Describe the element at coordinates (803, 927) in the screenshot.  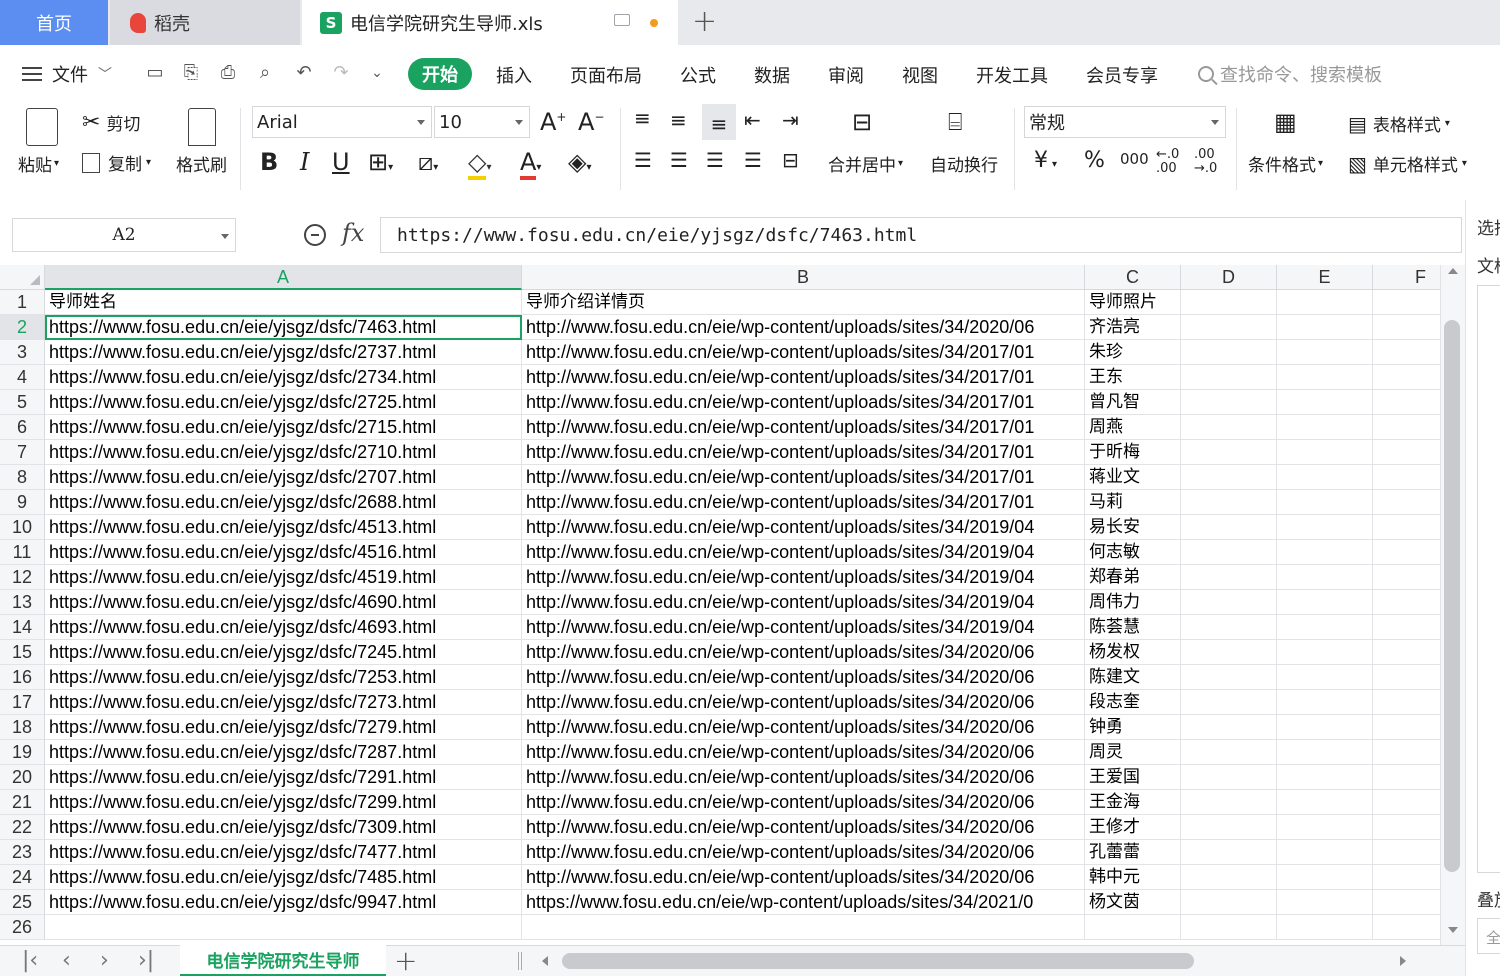
I see `cell-b26` at that location.